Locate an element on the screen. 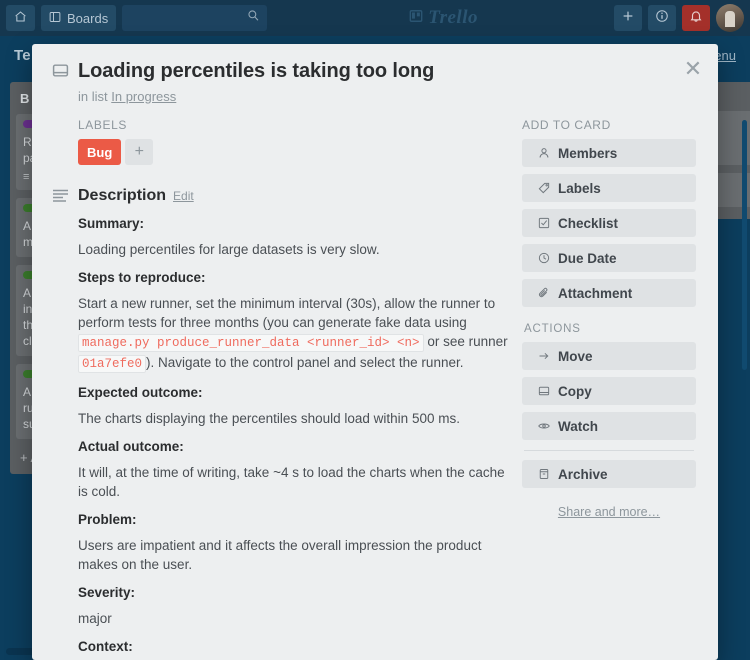 The width and height of the screenshot is (750, 660). bell-icon is located at coordinates (696, 18).